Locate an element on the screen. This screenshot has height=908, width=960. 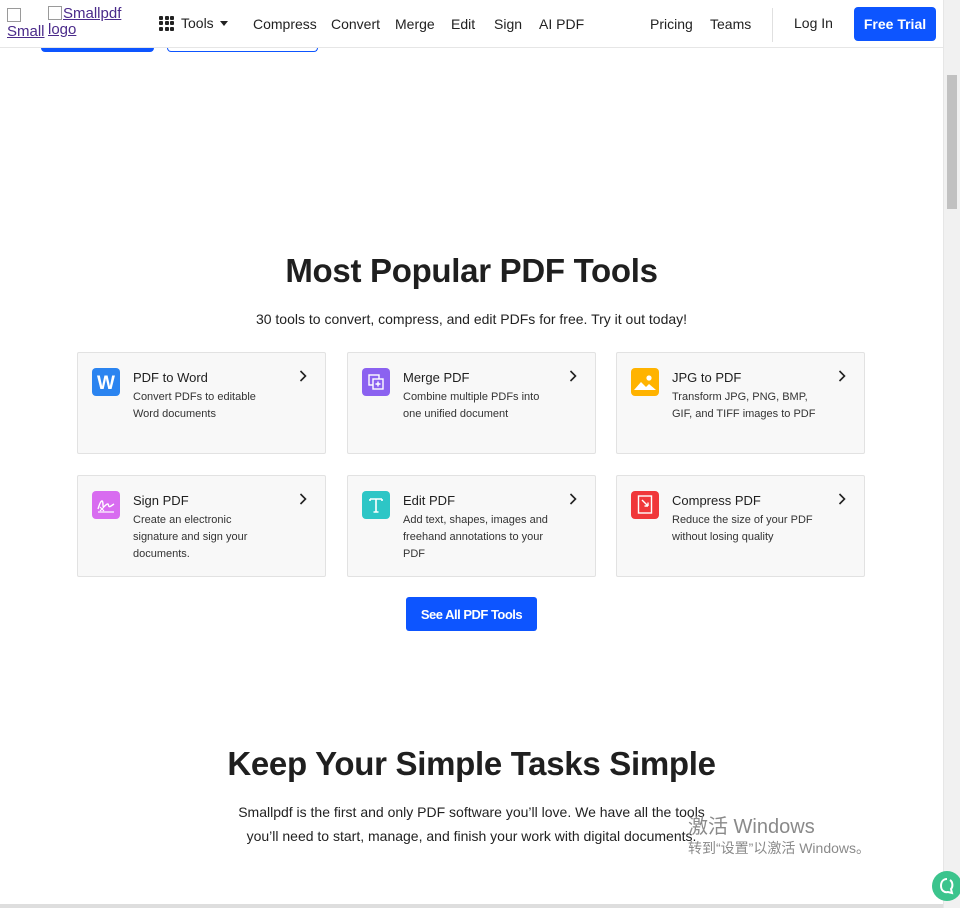
tools-menu-button: Tools is located at coordinates (193, 23).